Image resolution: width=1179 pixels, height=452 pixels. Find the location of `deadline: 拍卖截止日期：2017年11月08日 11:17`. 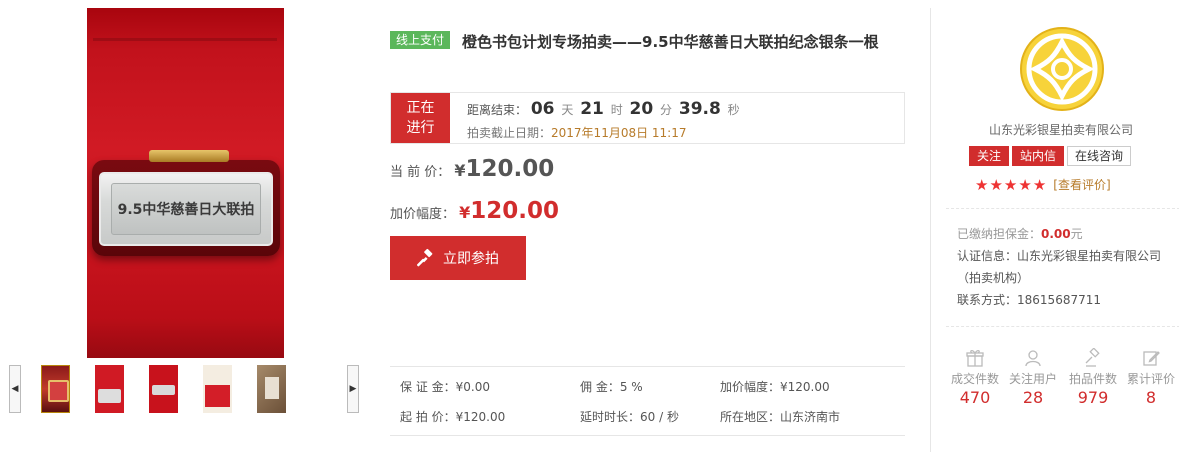

deadline: 拍卖截止日期：2017年11月08日 11:17 is located at coordinates (577, 132).